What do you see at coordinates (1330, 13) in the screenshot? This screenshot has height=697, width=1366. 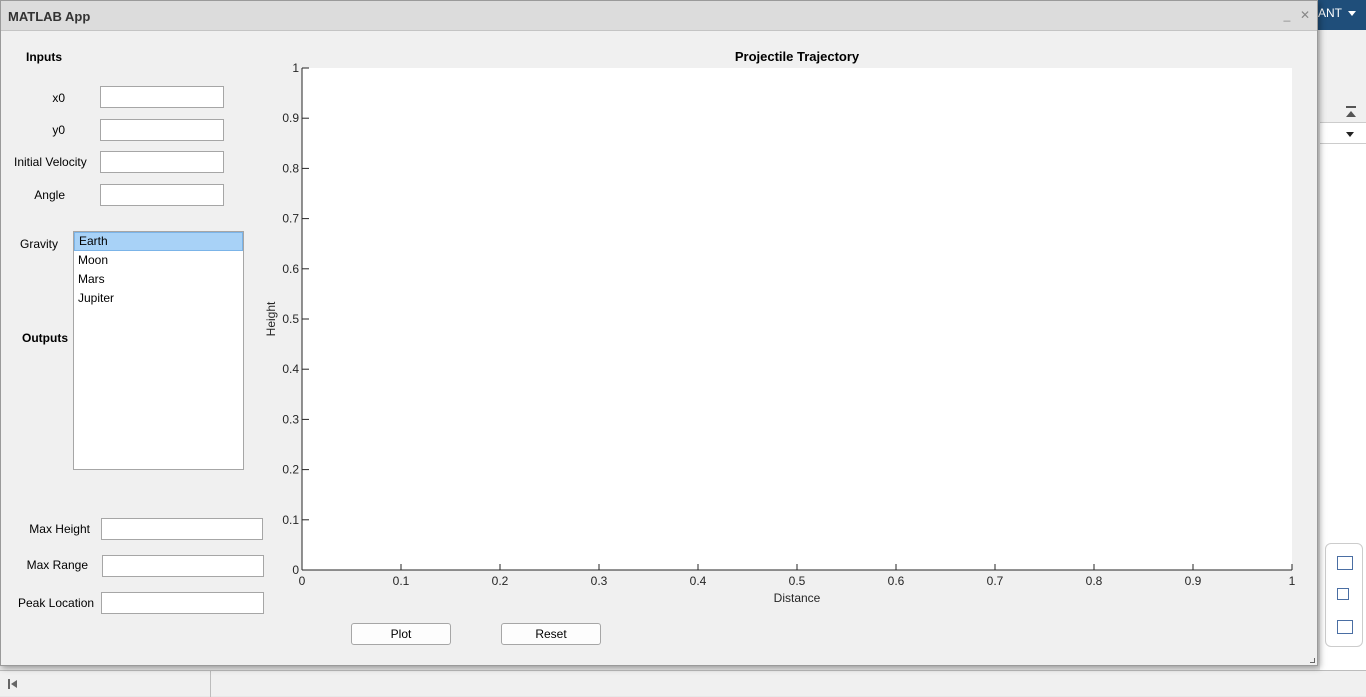 I see `desktop-menu-label: ANT` at bounding box center [1330, 13].